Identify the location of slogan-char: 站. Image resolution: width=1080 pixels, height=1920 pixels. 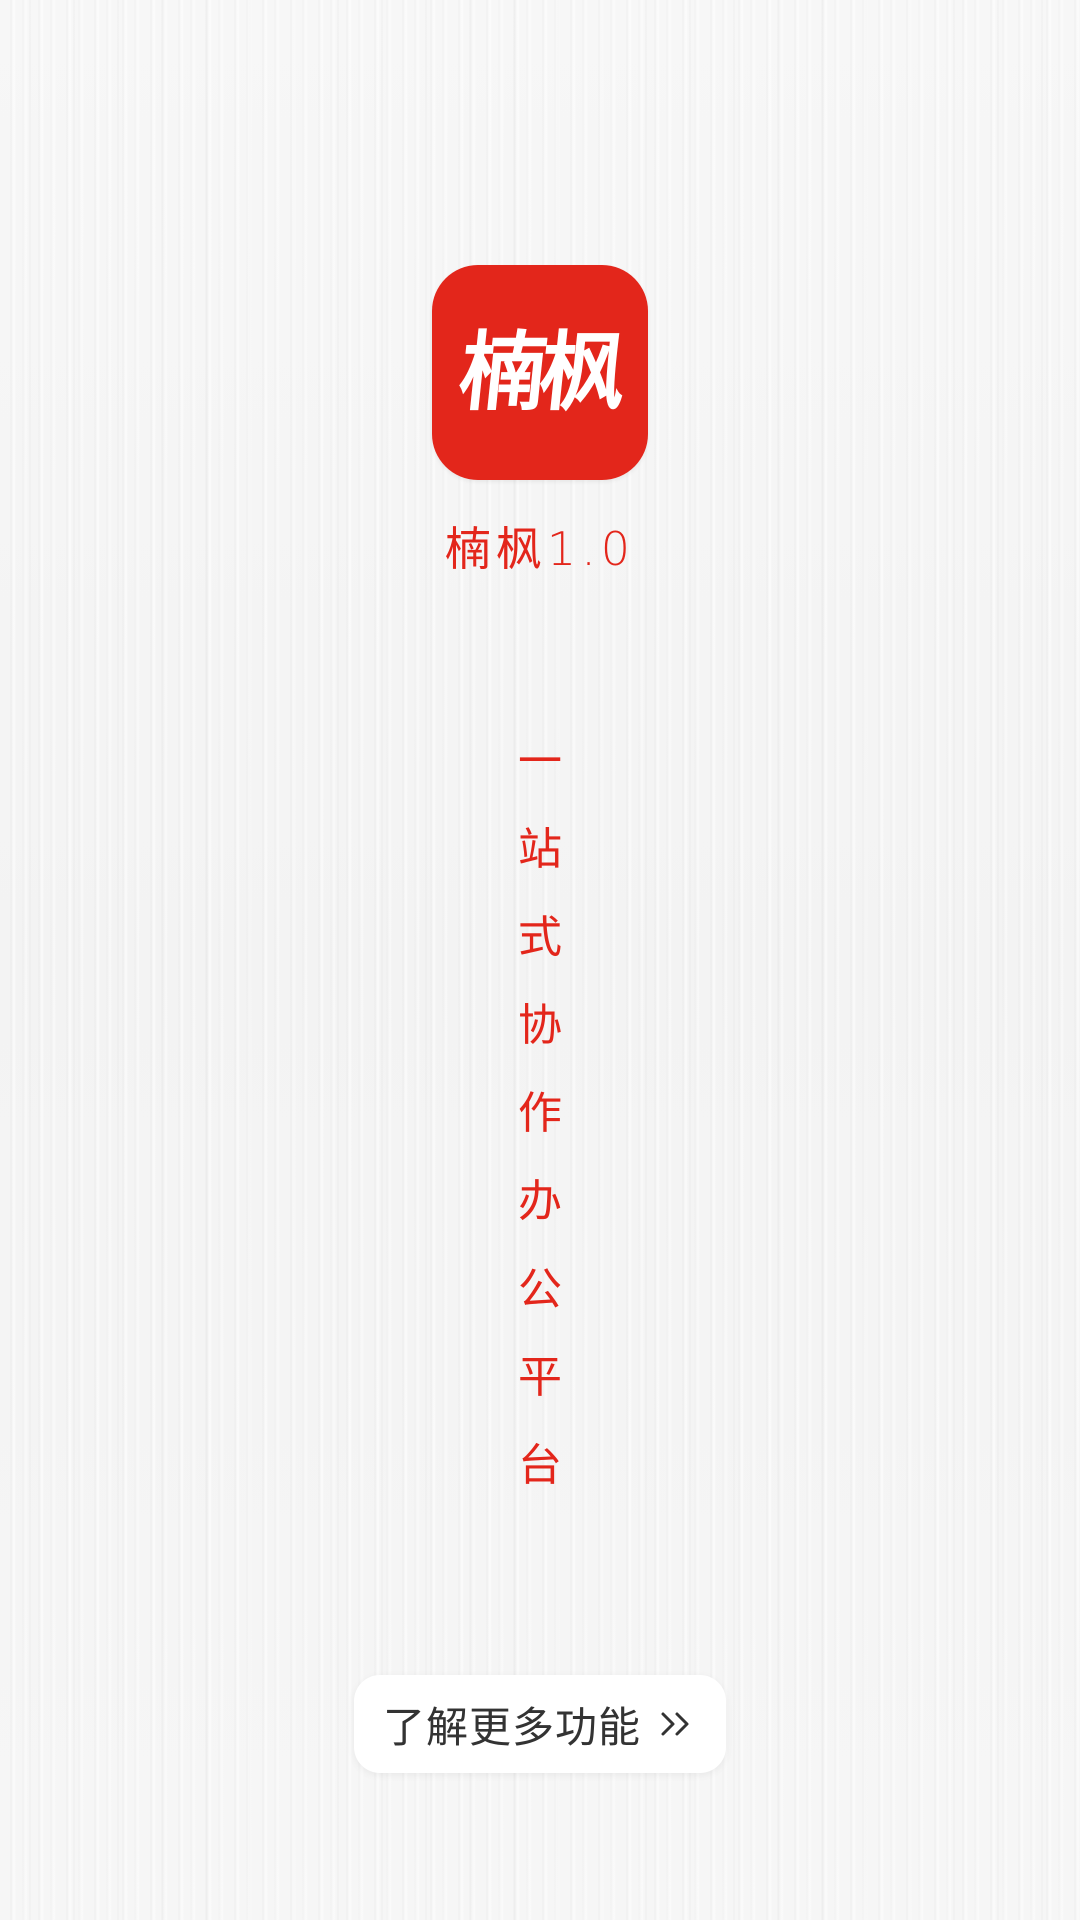
(540, 849).